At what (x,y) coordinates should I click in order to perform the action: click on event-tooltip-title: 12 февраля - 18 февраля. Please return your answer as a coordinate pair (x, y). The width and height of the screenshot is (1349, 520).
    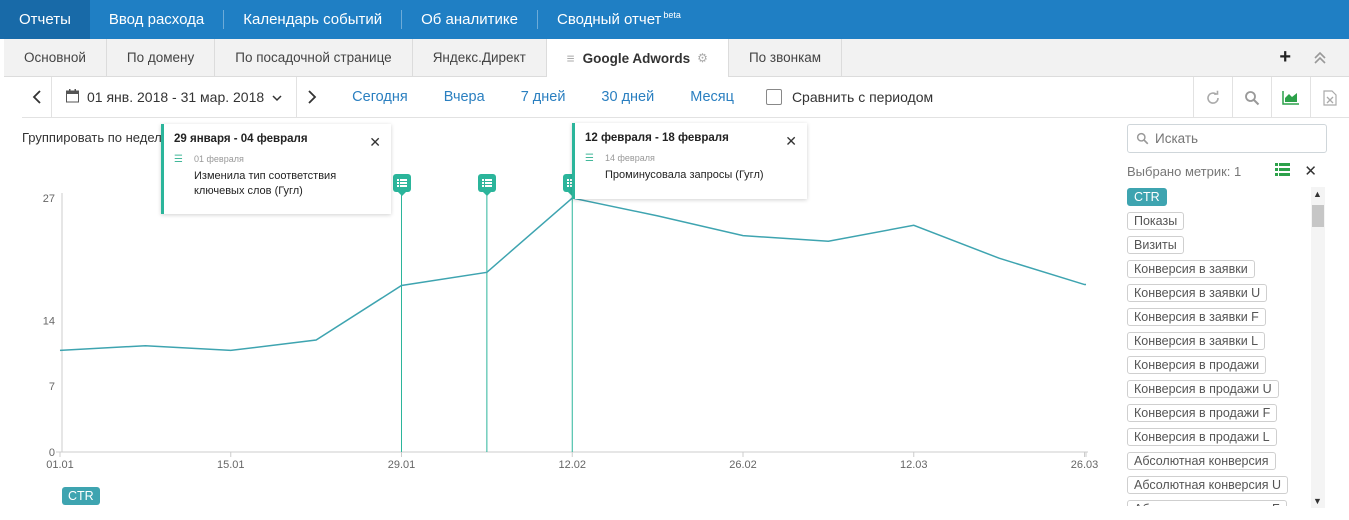
    Looking at the image, I should click on (657, 138).